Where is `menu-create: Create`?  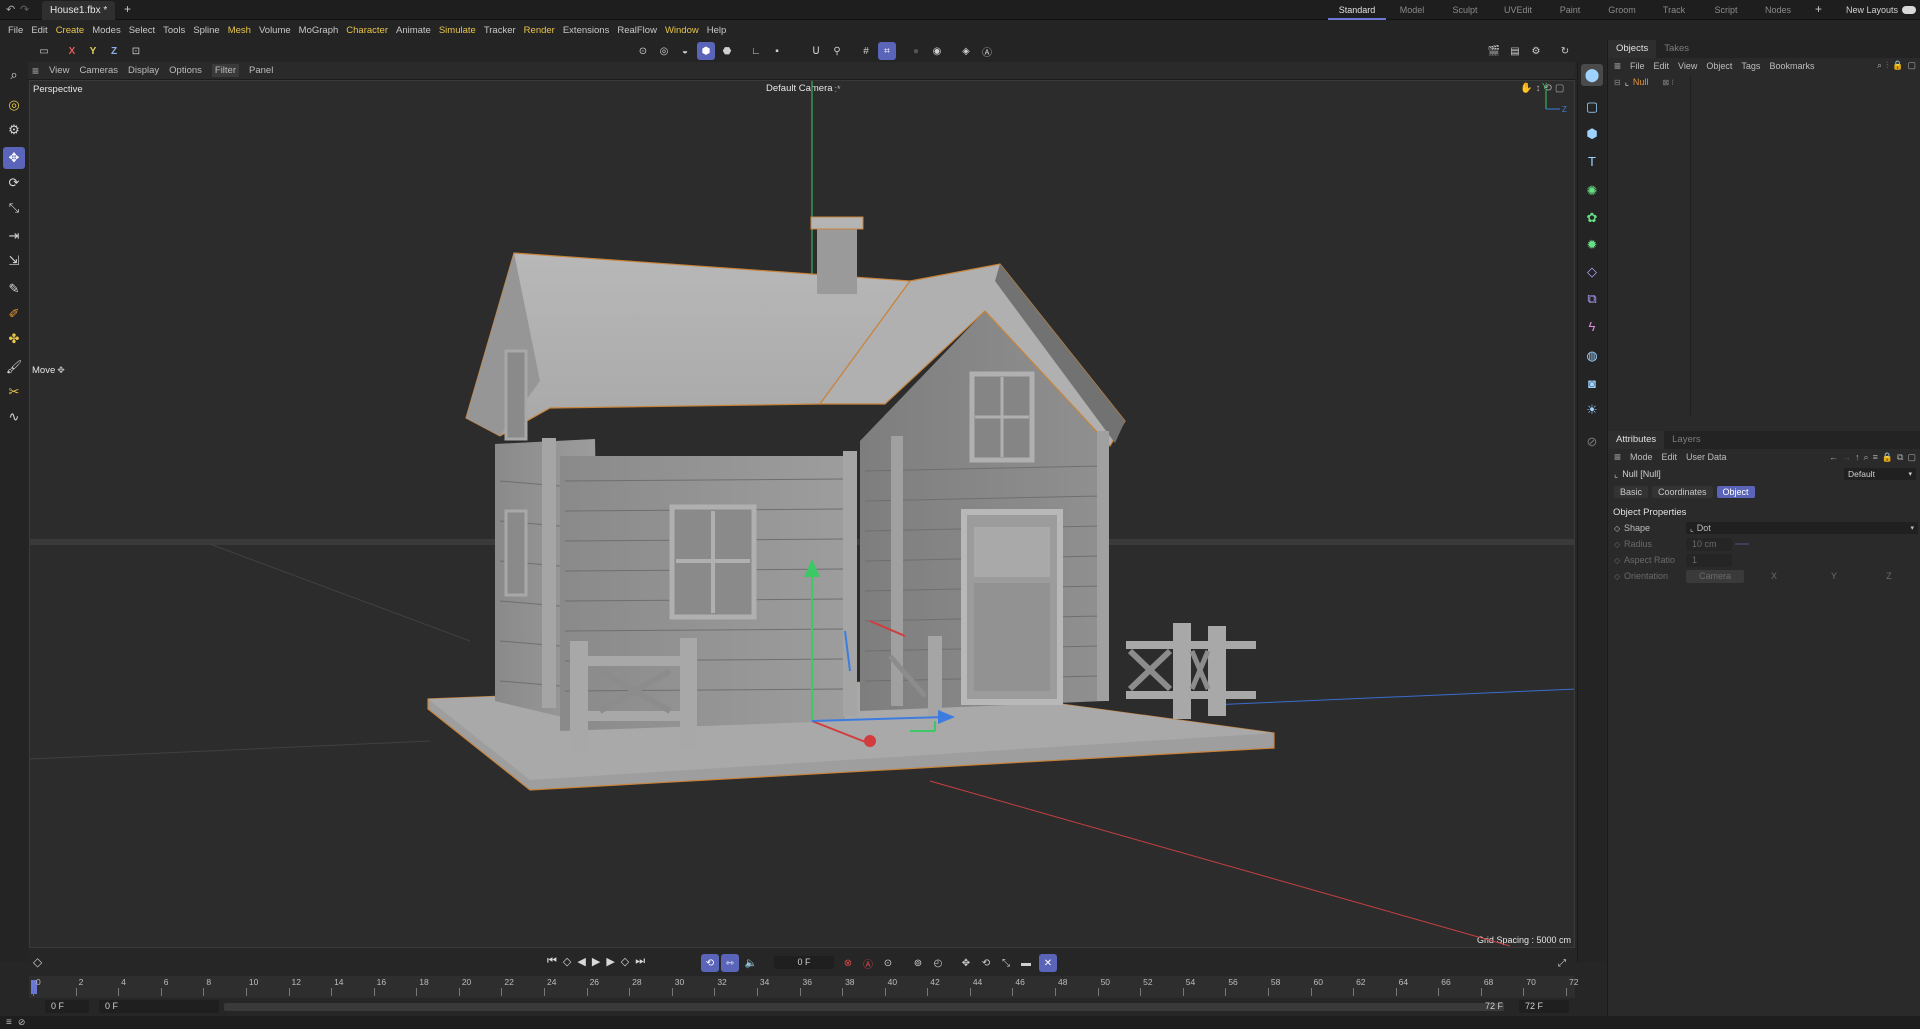
menu-create: Create is located at coordinates (70, 30).